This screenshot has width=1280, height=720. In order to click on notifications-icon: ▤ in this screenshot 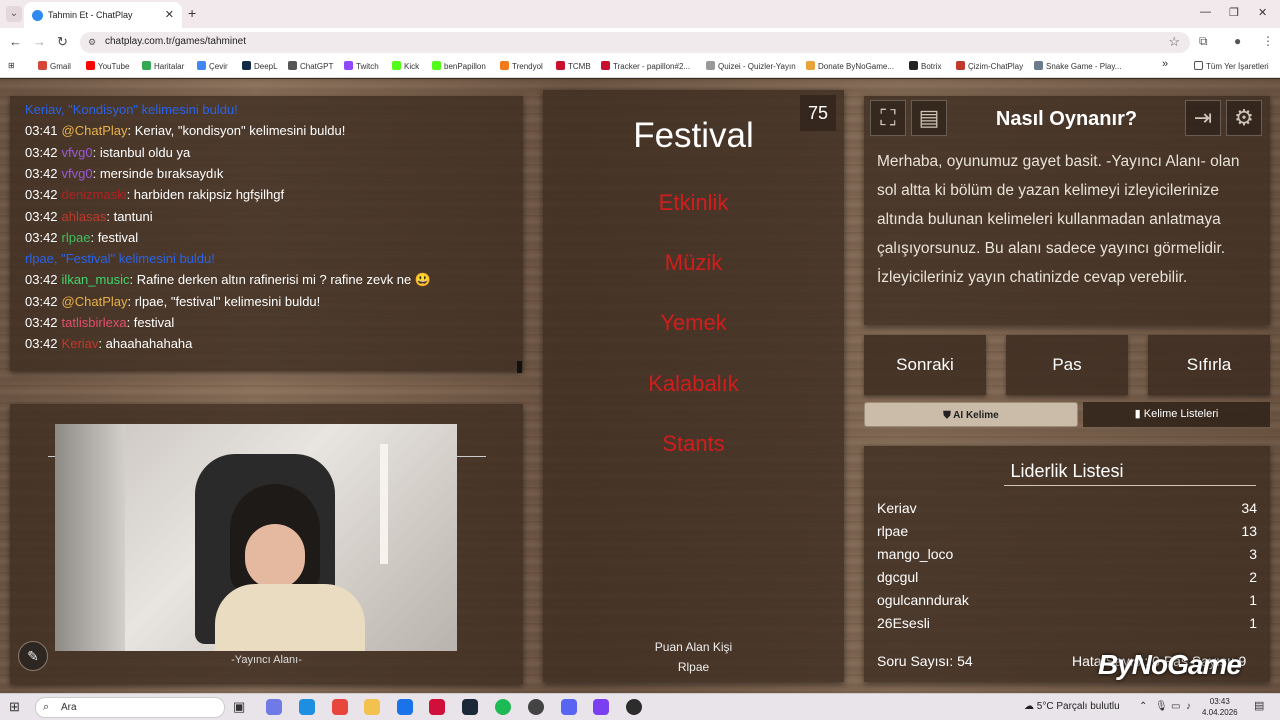, I will do `click(1259, 705)`.